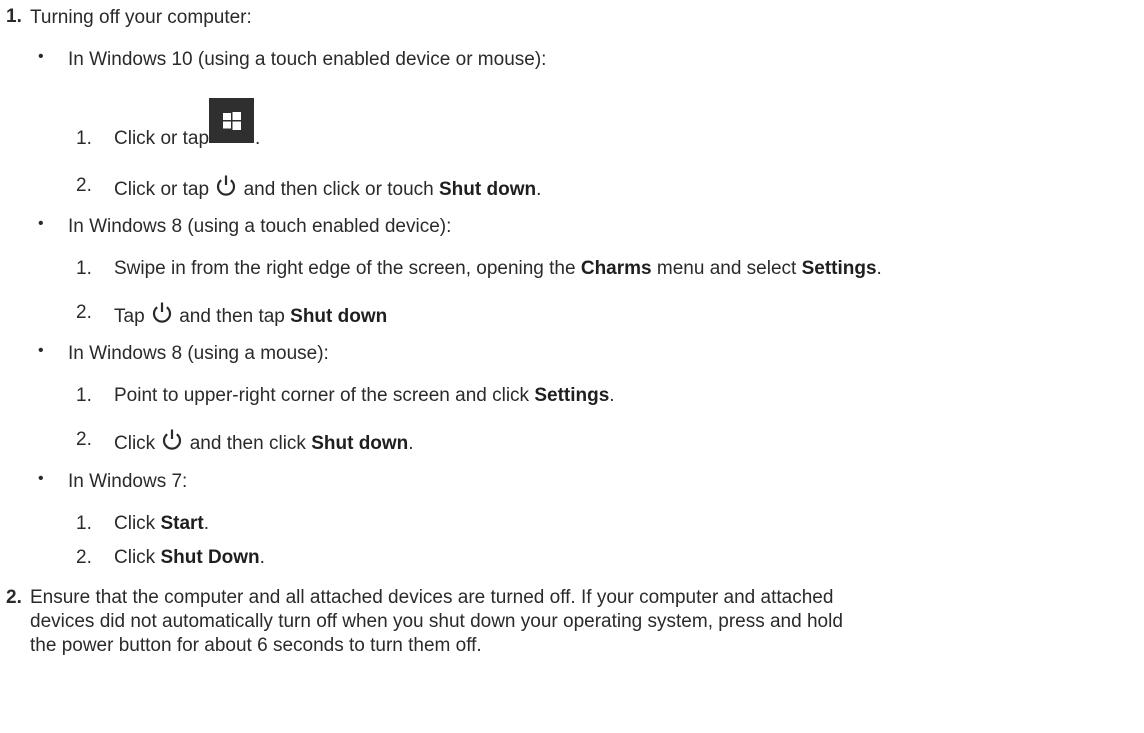  Describe the element at coordinates (14, 597) in the screenshot. I see `step-2-number: 2.` at that location.